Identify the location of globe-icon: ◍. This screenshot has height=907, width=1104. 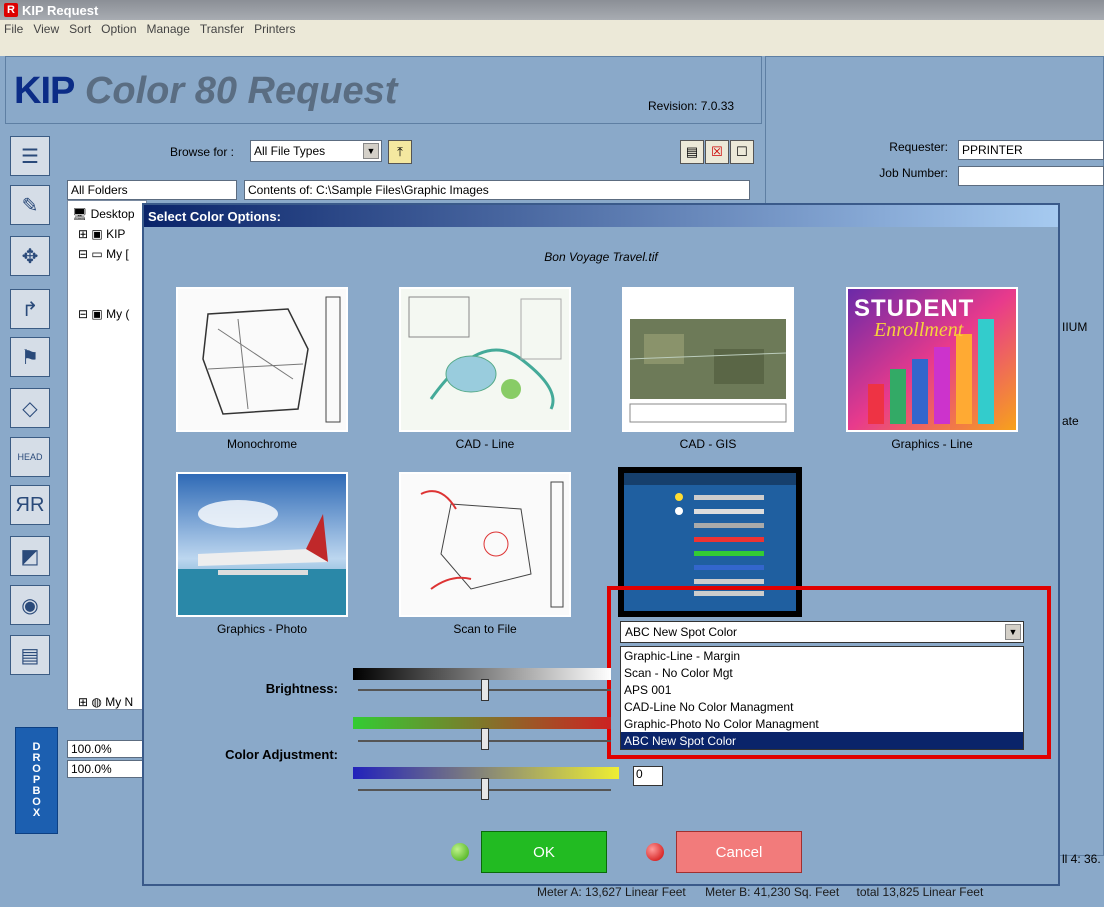
(96, 702).